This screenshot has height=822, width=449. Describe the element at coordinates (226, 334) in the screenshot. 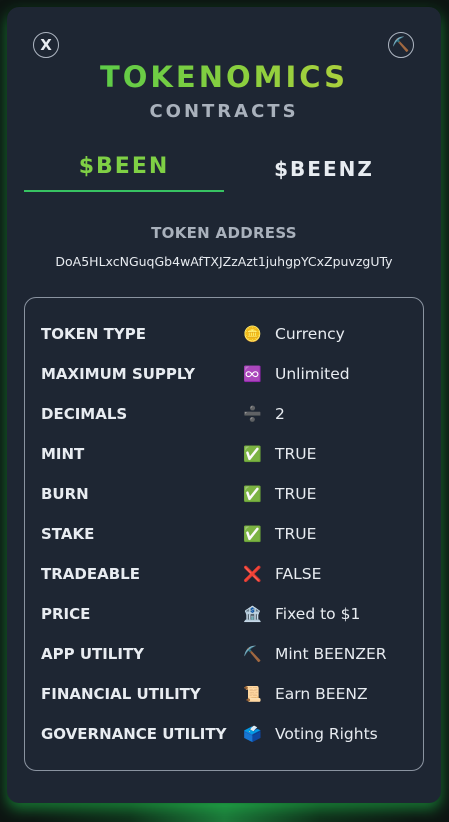

I see `property-row: TOKEN TYPE 🪙 Currency` at that location.